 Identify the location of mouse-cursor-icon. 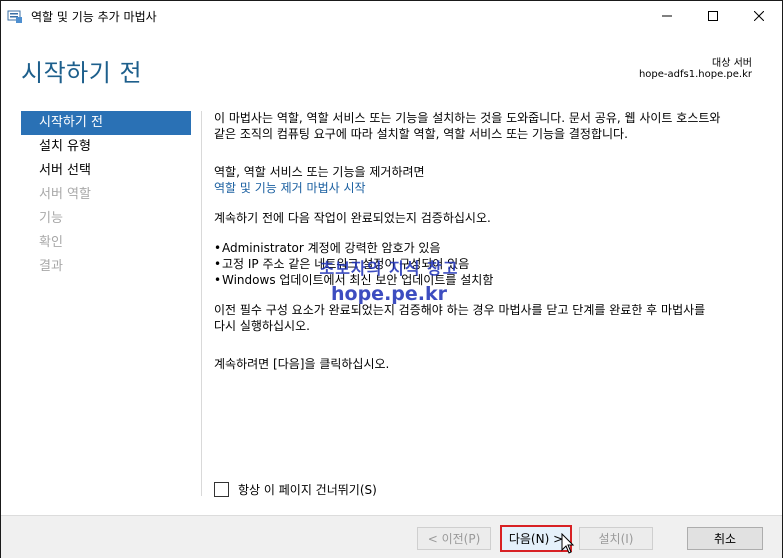
(568, 543).